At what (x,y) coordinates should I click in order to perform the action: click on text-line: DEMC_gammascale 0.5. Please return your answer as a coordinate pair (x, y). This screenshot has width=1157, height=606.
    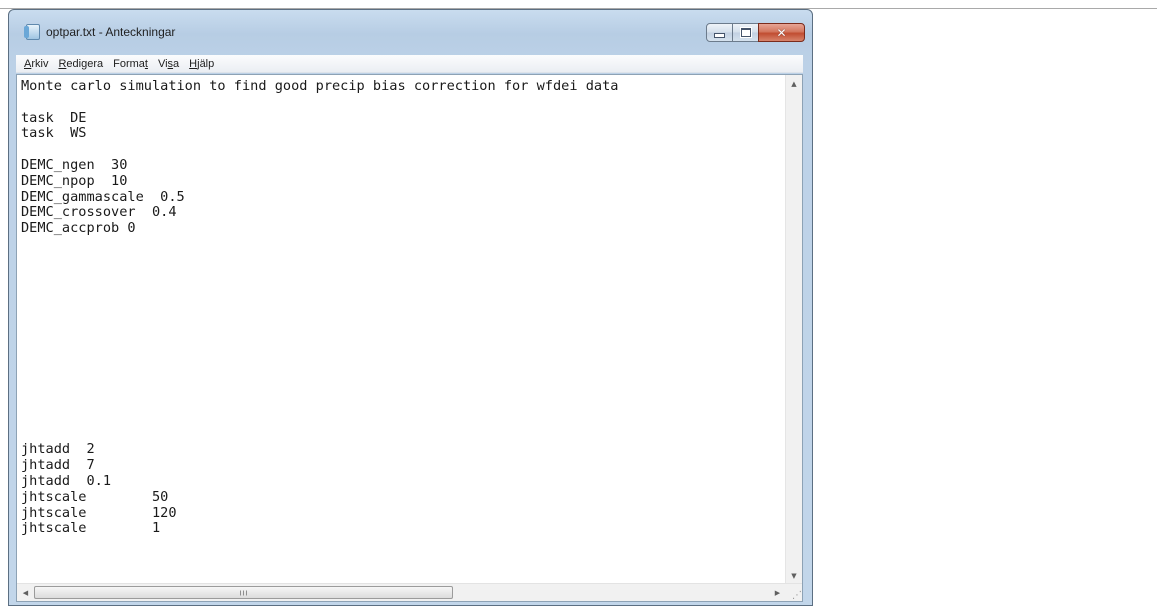
    Looking at the image, I should click on (103, 196).